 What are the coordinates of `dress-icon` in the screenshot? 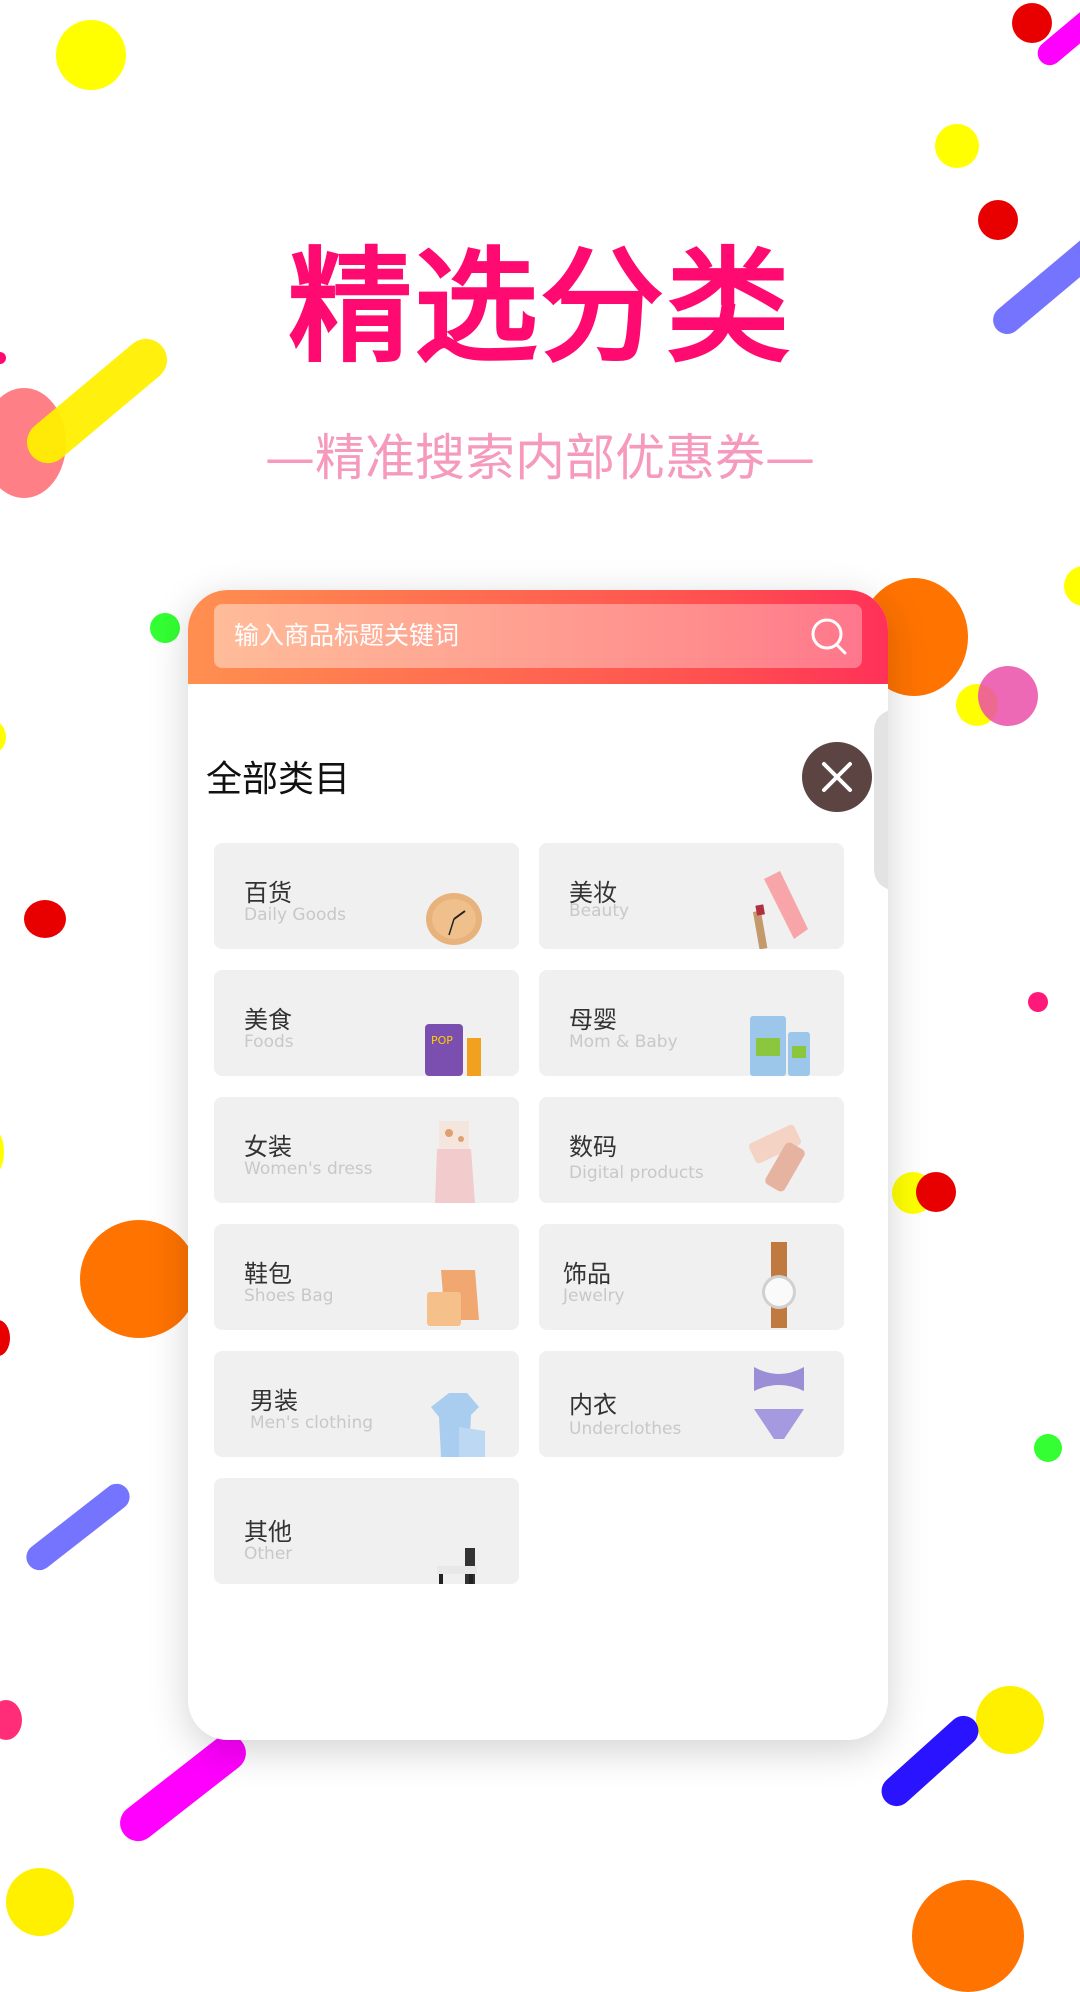 It's located at (455, 1162).